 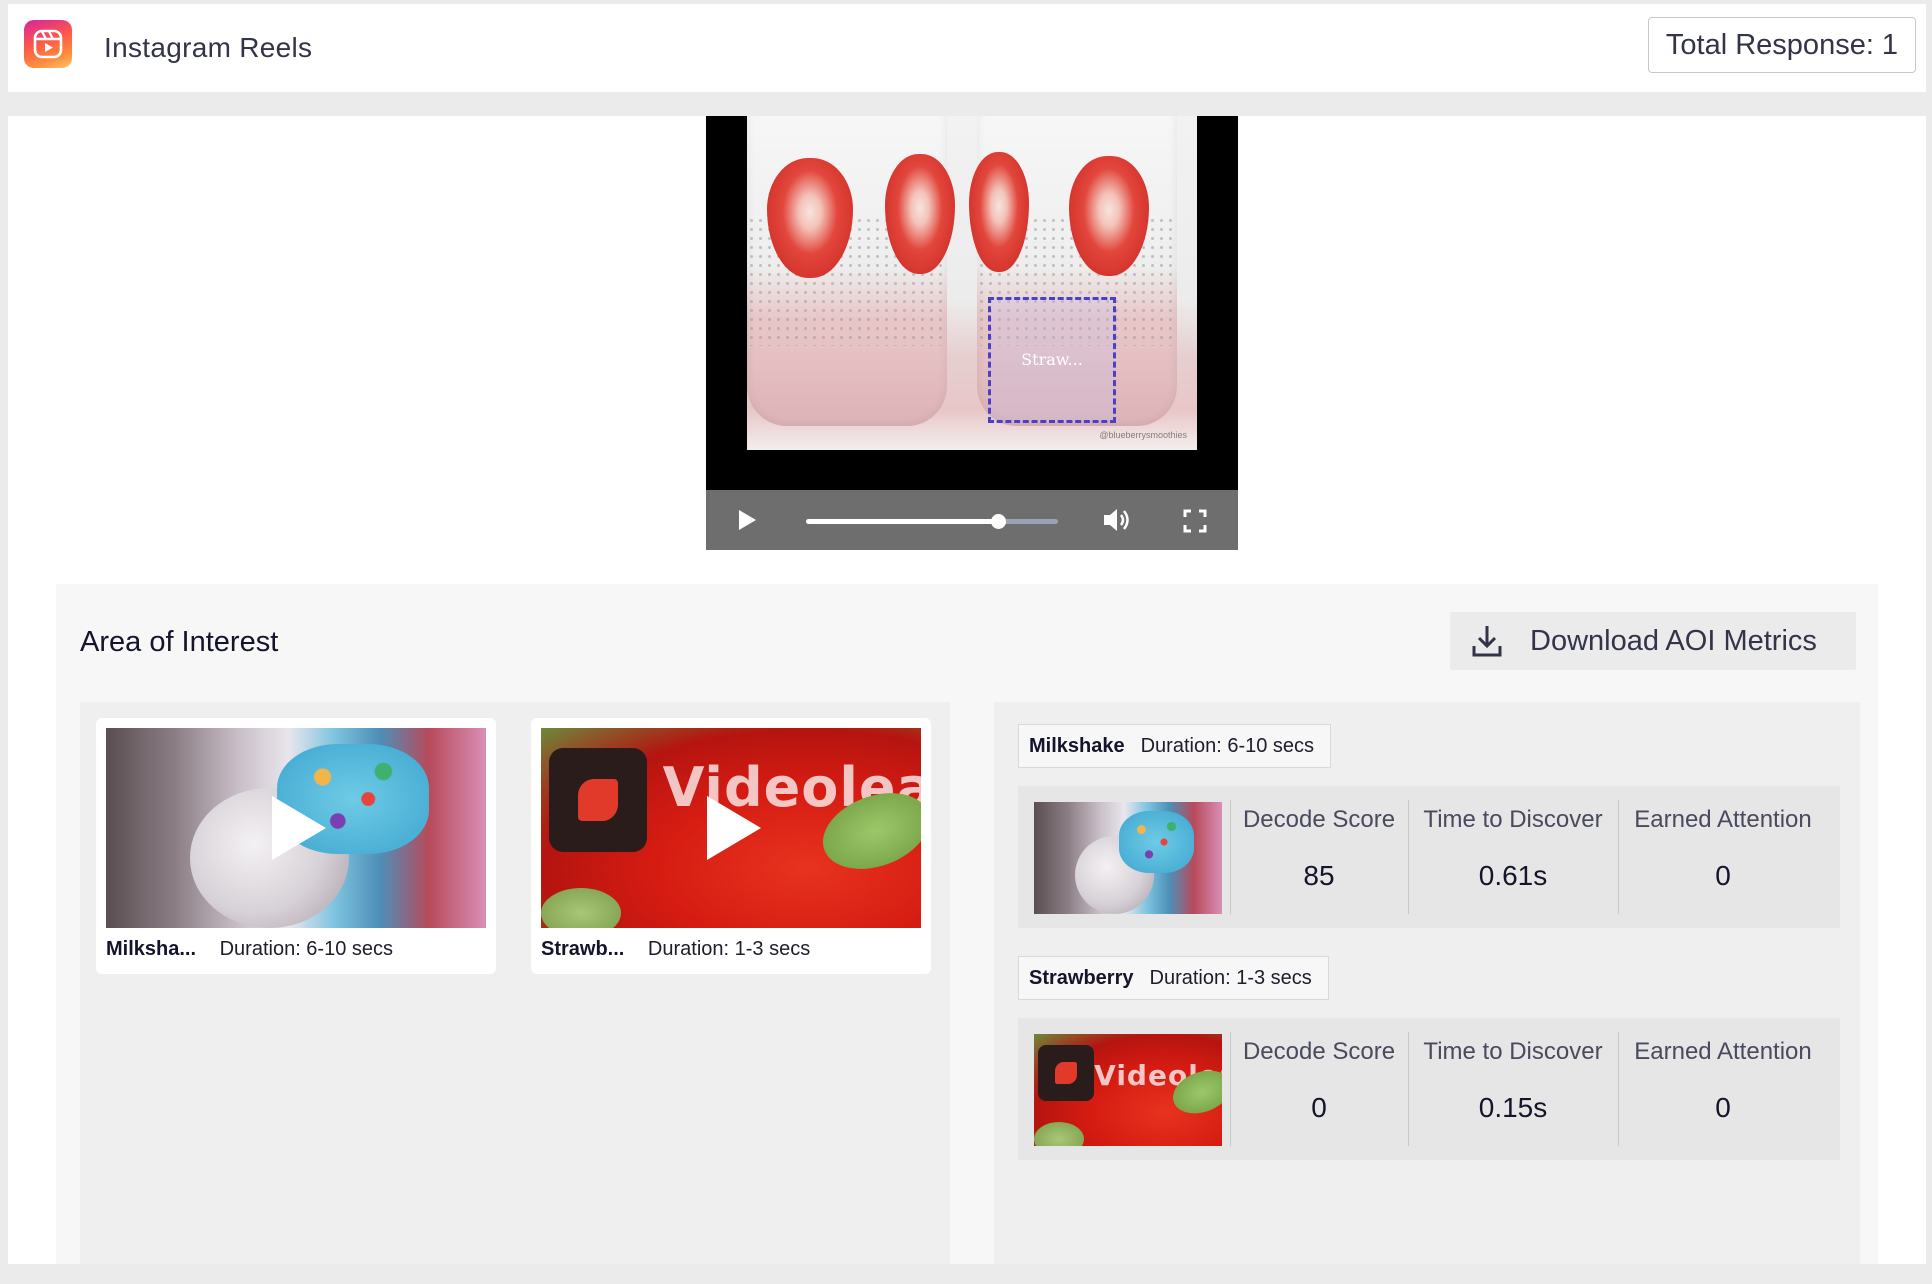 What do you see at coordinates (48, 44) in the screenshot?
I see `instagram-reels-icon` at bounding box center [48, 44].